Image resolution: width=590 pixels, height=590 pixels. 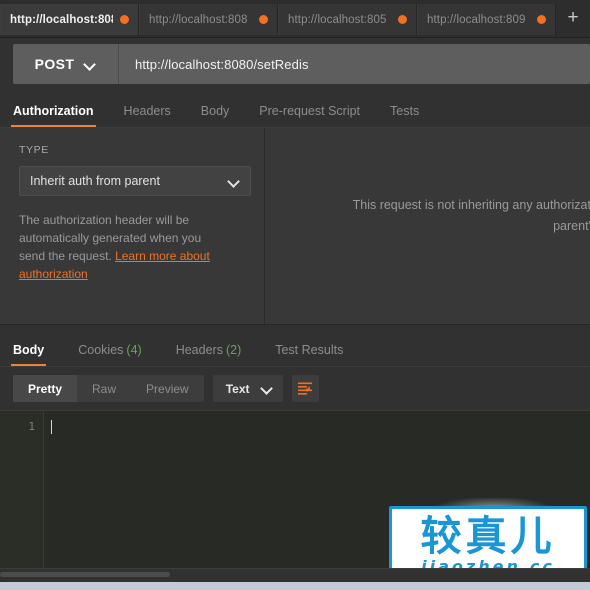 I want to click on request-tab-2: http://localhost:808, so click(x=208, y=19).